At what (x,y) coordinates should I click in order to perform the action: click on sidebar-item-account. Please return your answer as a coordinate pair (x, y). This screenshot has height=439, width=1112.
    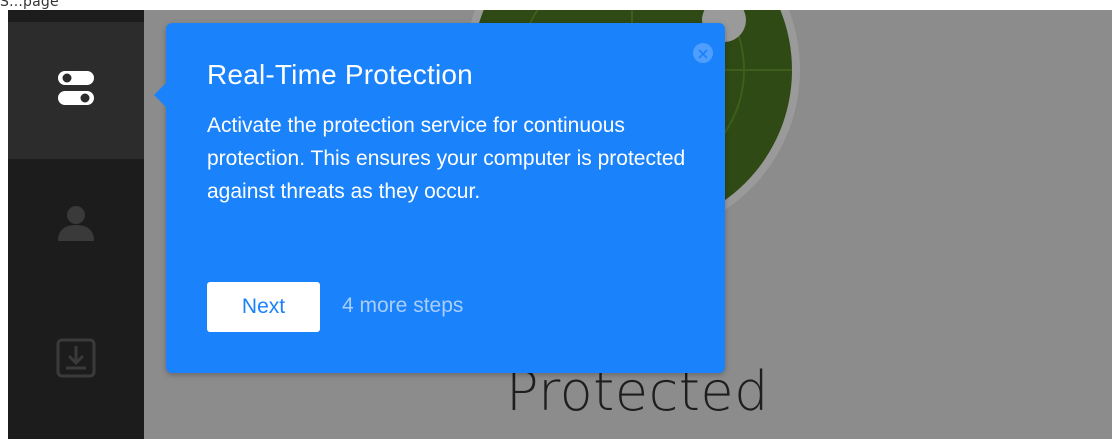
    Looking at the image, I should click on (76, 225).